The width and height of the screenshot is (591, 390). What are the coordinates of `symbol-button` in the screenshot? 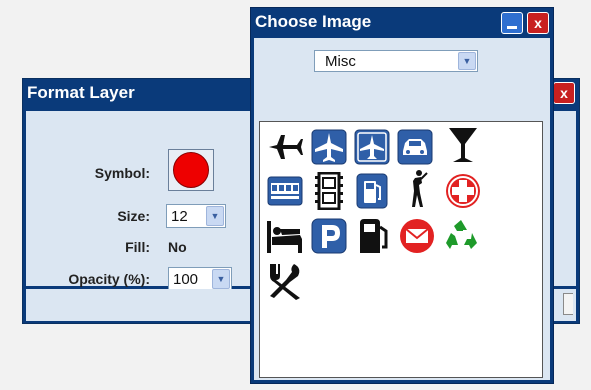 It's located at (191, 170).